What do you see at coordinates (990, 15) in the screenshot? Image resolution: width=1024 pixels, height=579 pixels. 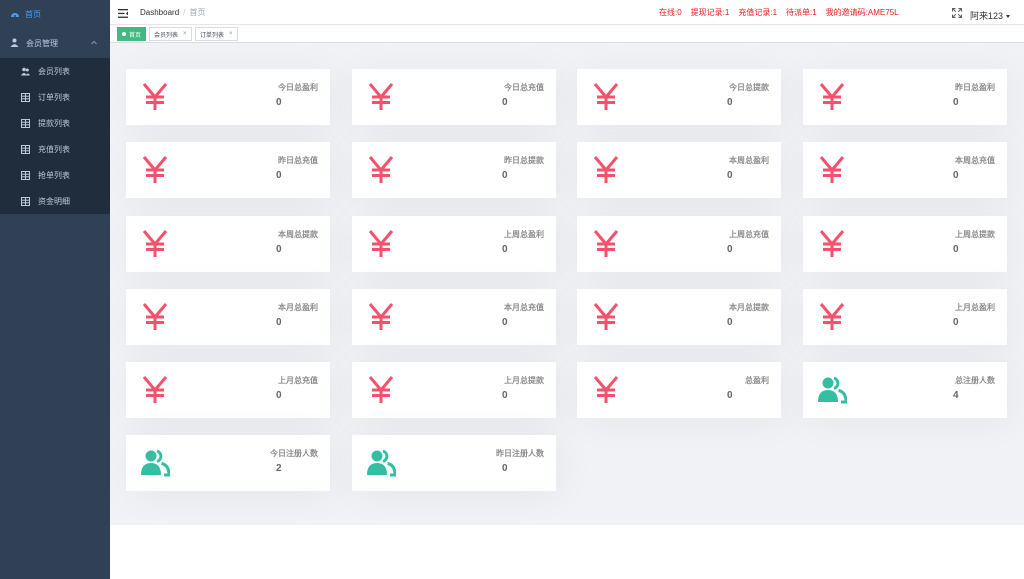 I see `user-dropdown: 阿来123` at bounding box center [990, 15].